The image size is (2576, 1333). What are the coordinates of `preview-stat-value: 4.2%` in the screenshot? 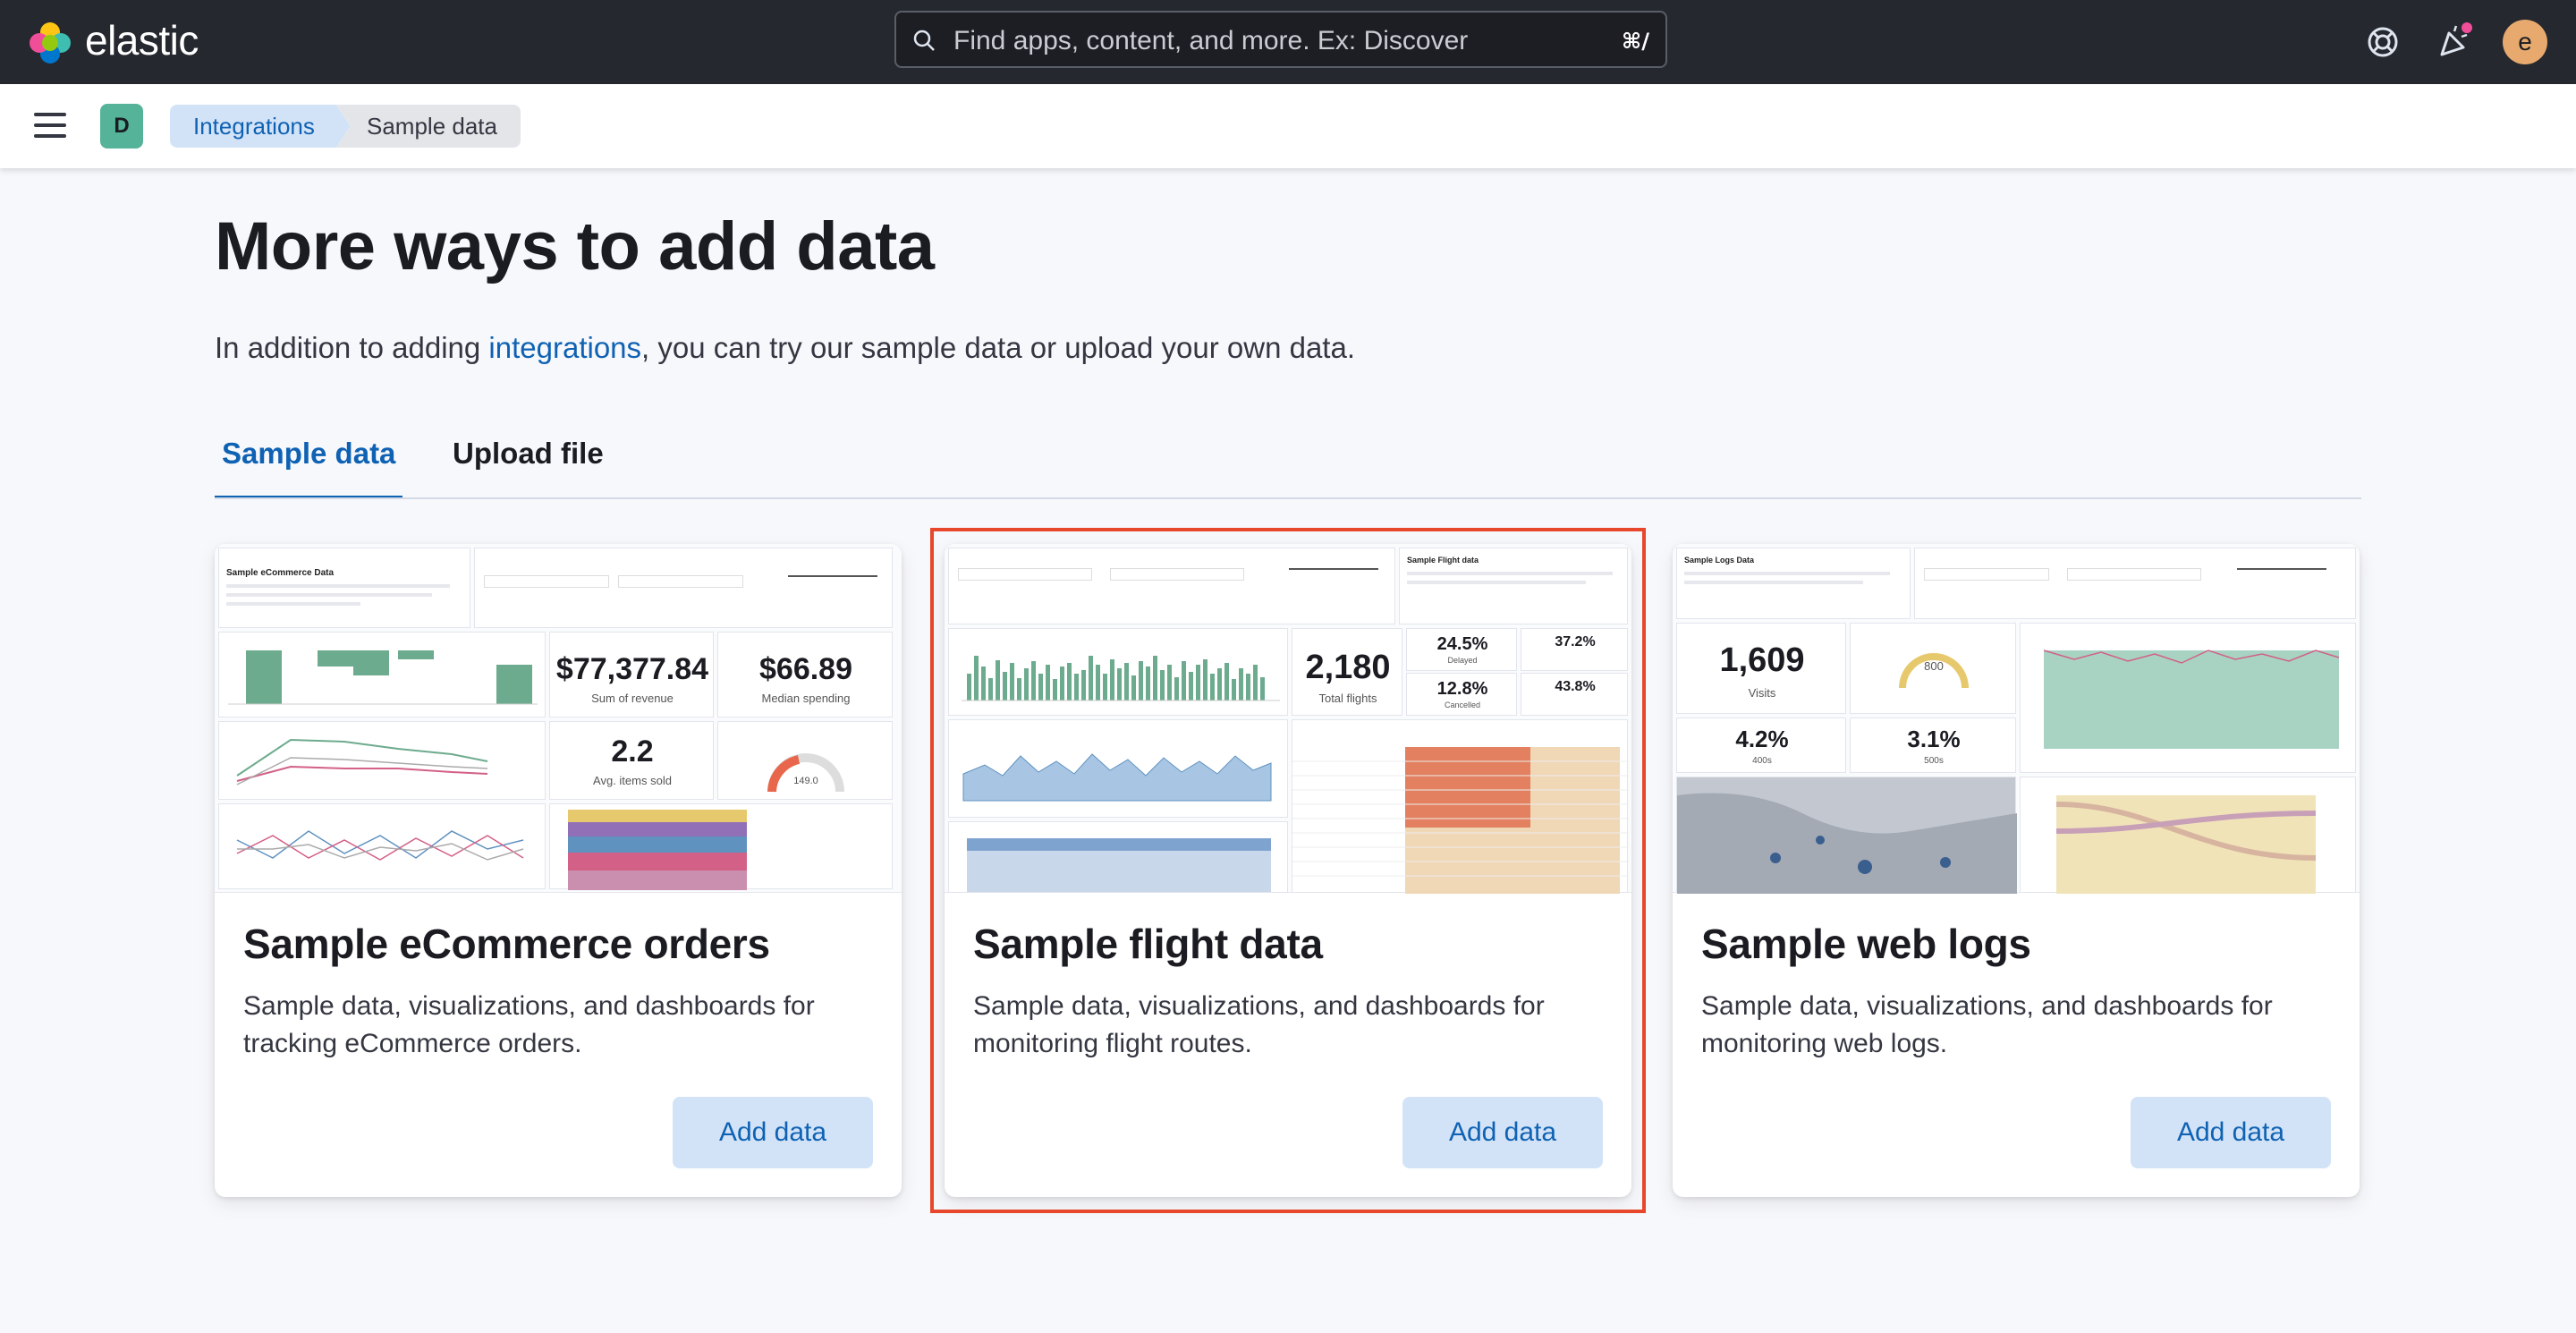 It's located at (1762, 739).